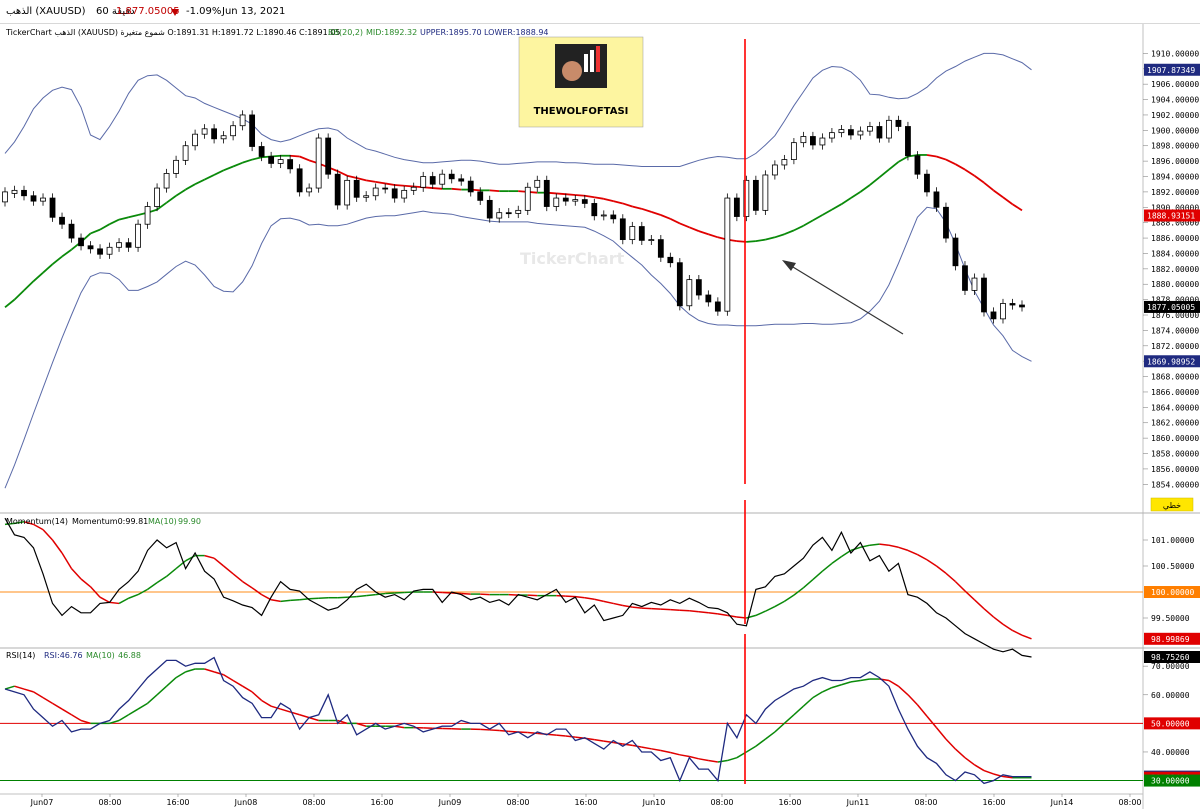 This screenshot has height=809, width=1200. I want to click on mode-button: خطي, so click(1172, 504).